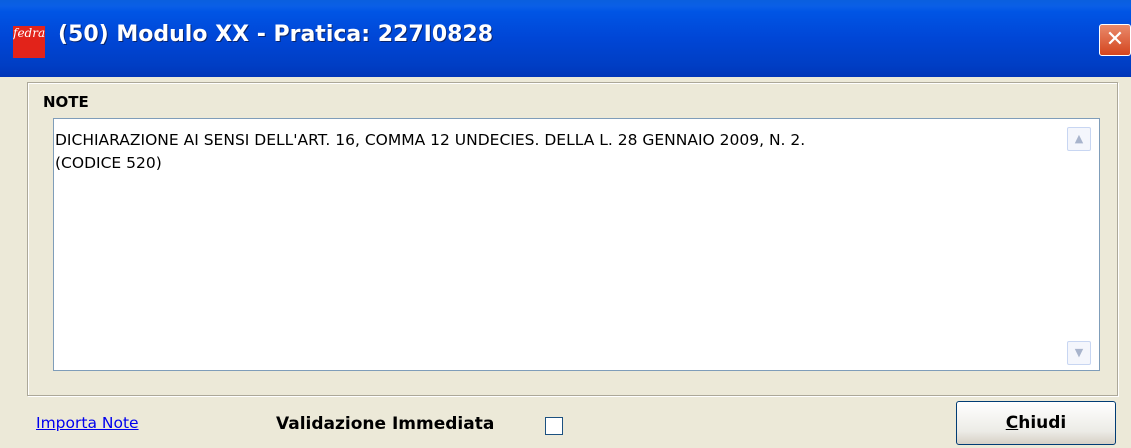  What do you see at coordinates (66, 102) in the screenshot?
I see `notes-label: NOTE` at bounding box center [66, 102].